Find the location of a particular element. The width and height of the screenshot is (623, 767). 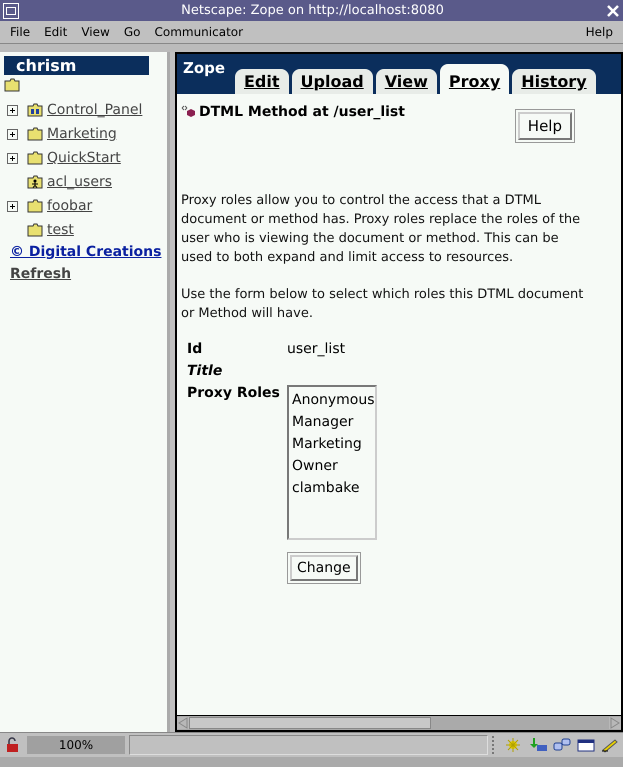

tree-link: acl_users is located at coordinates (79, 182).